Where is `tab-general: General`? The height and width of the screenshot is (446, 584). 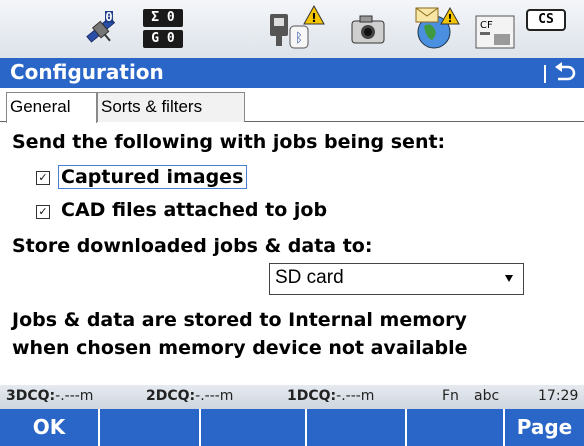 tab-general: General is located at coordinates (51, 107).